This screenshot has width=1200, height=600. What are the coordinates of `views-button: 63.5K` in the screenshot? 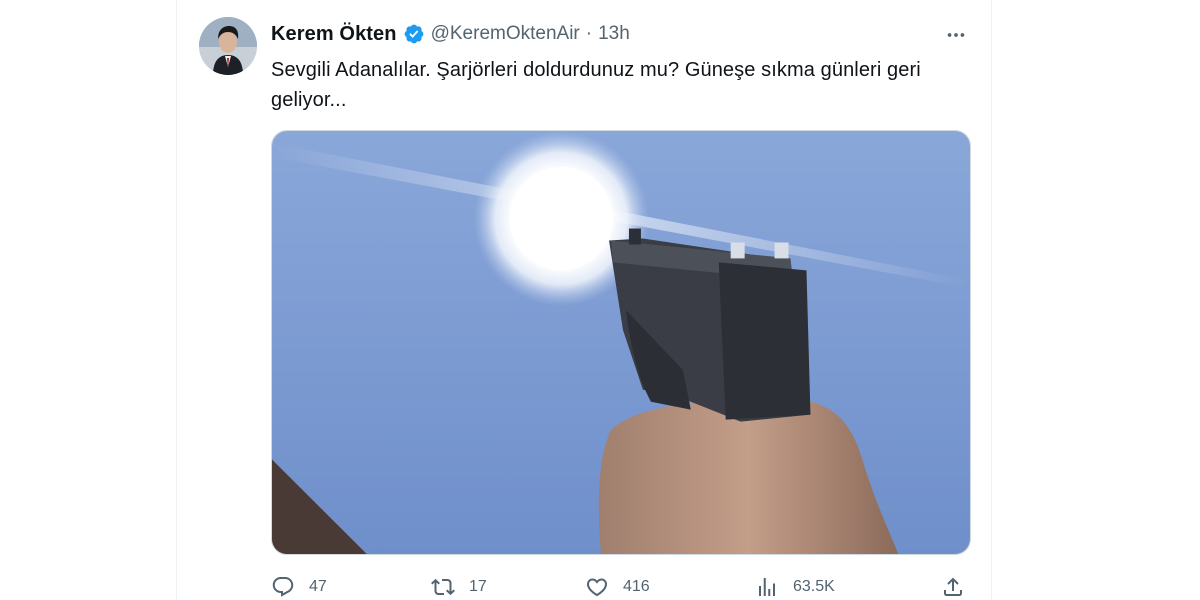 It's located at (795, 587).